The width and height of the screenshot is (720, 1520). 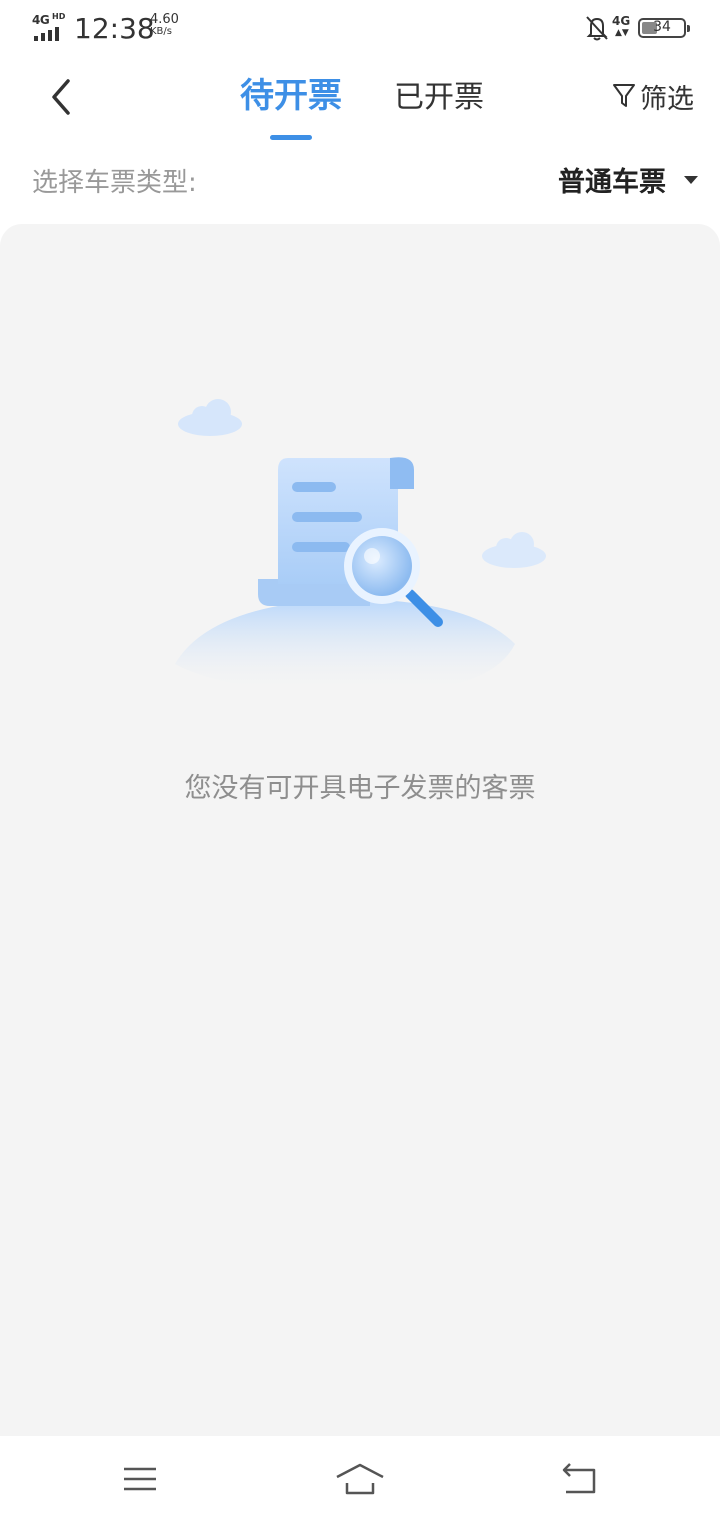 I want to click on clock: 12:38, so click(x=114, y=28).